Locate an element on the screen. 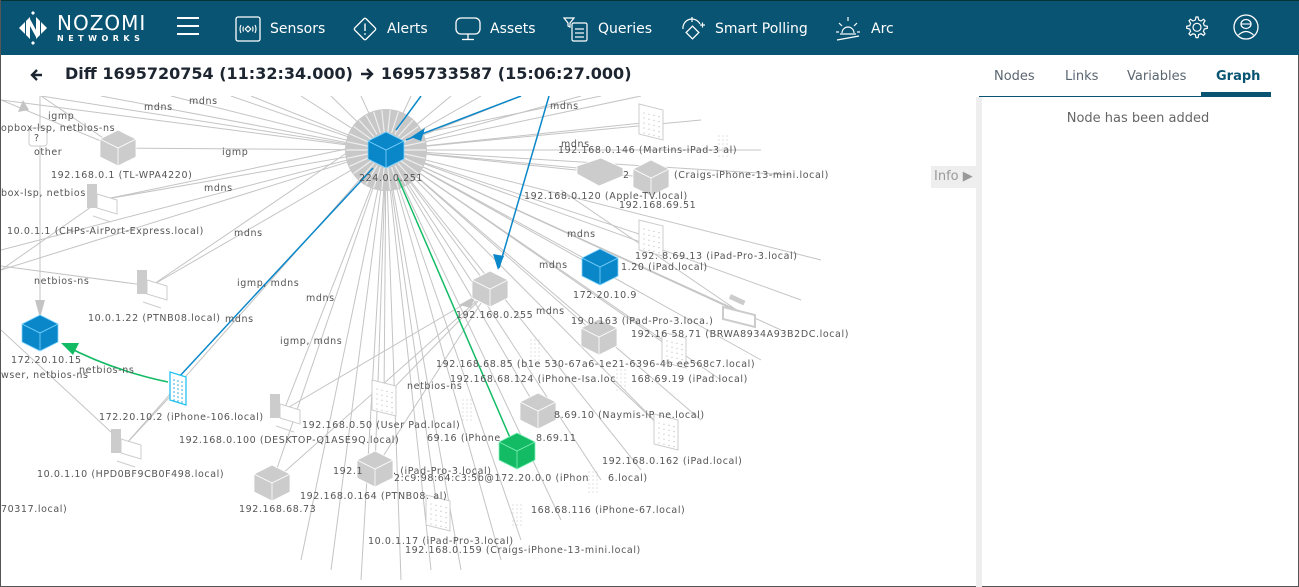  graph-label: igmp is located at coordinates (235, 152).